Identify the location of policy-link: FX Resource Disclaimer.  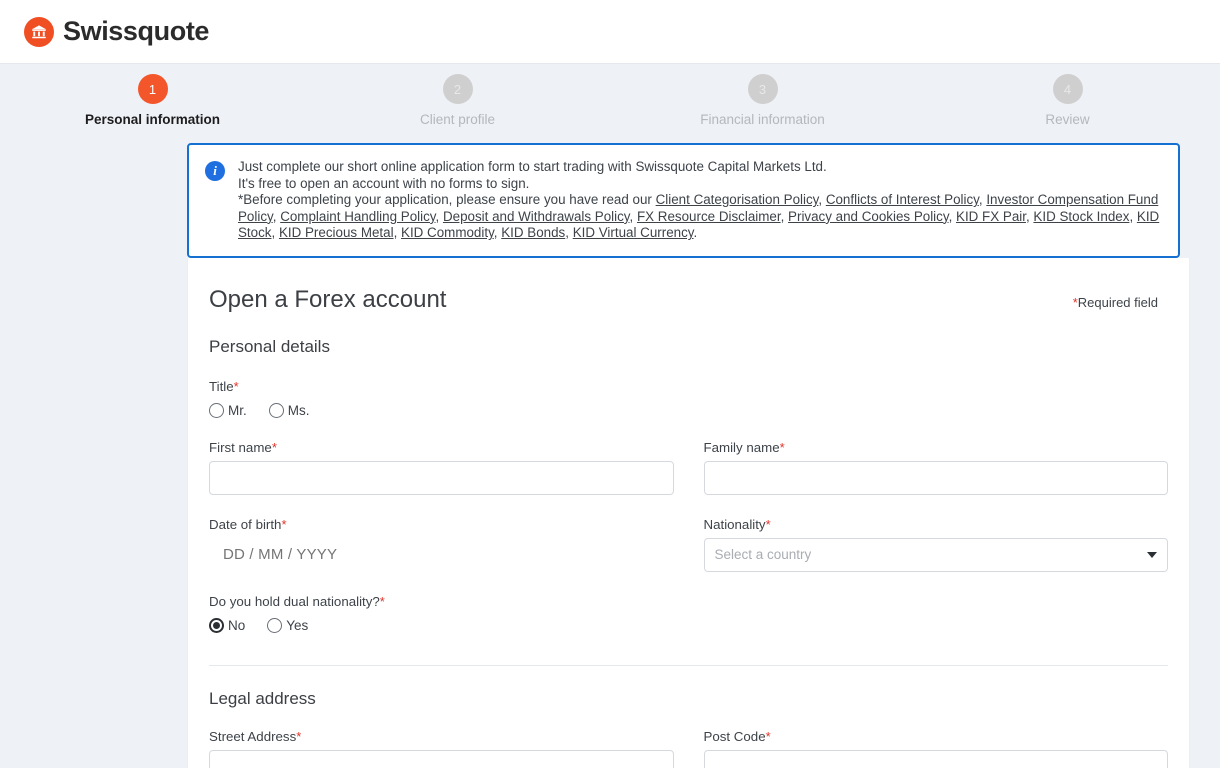
(709, 216).